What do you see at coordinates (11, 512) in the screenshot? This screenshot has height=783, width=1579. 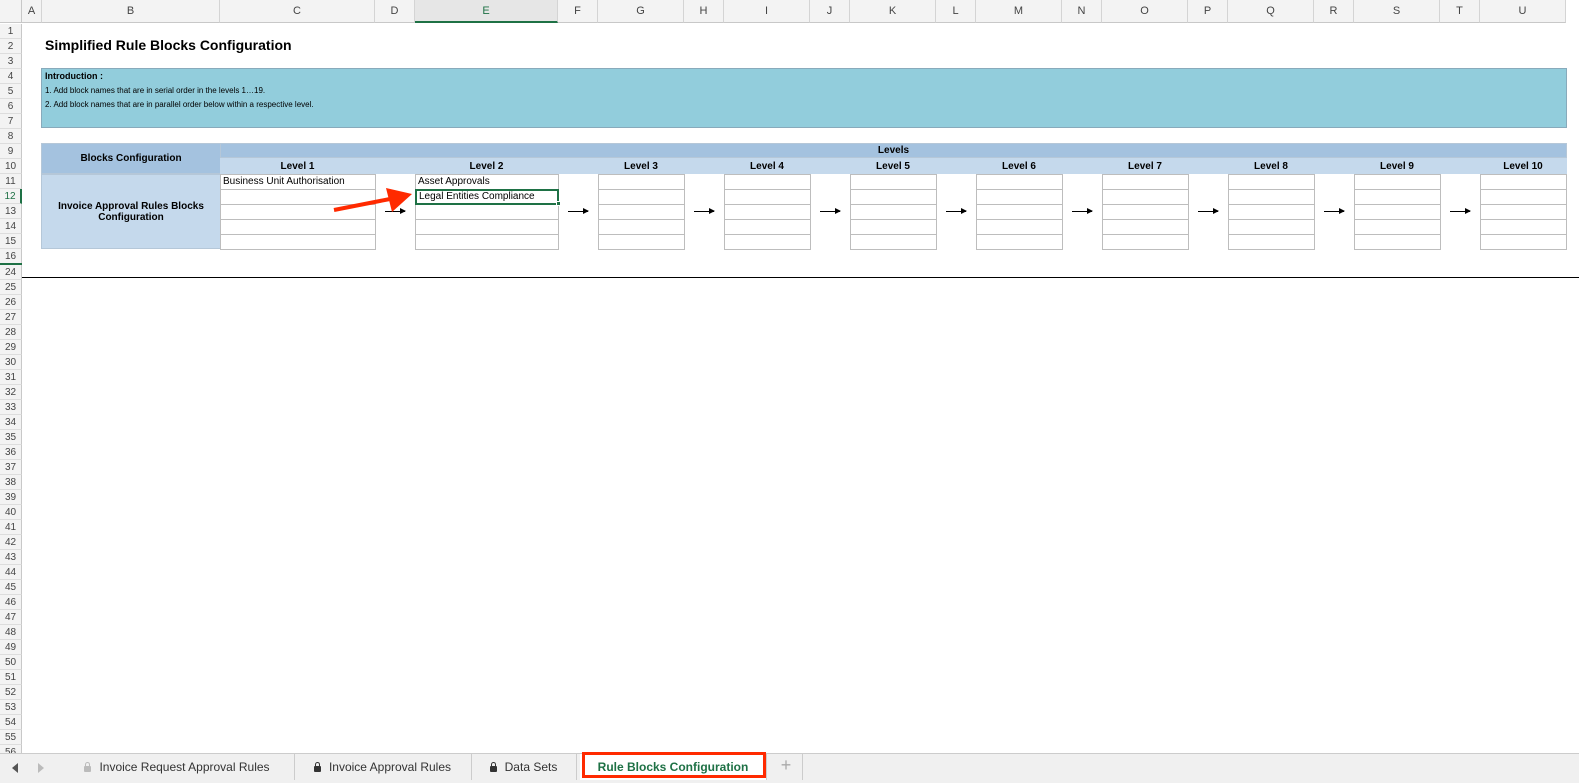 I see `row-header-40: 40` at bounding box center [11, 512].